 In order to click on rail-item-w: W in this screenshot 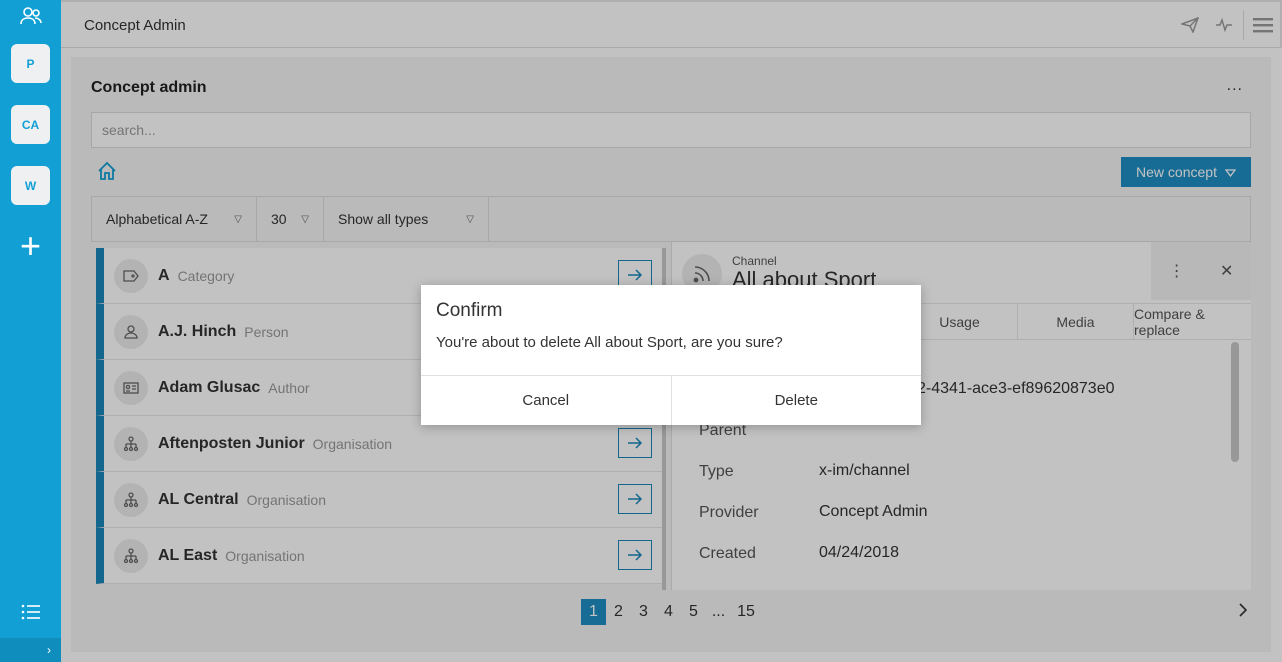, I will do `click(30, 185)`.